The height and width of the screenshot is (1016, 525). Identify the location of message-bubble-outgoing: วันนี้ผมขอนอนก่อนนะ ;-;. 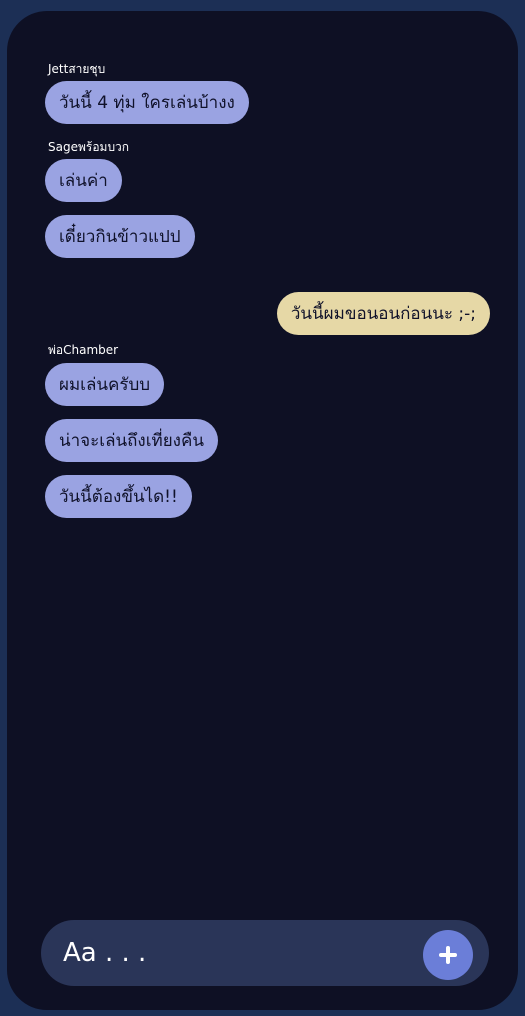
(383, 313).